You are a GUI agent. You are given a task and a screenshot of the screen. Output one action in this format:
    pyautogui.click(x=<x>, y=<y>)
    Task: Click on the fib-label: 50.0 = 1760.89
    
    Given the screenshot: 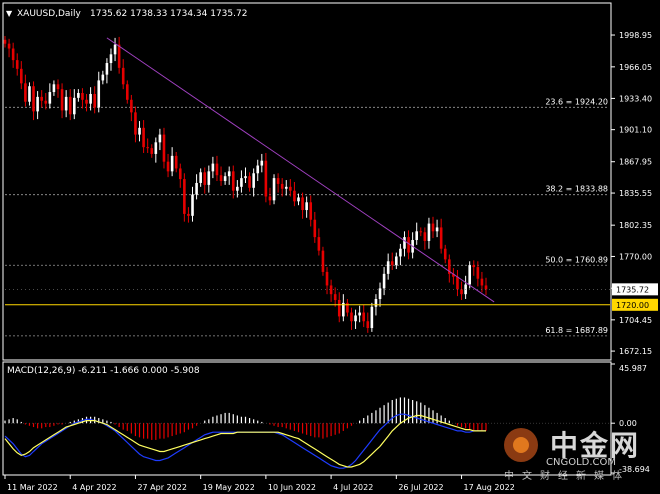 What is the action you would take?
    pyautogui.click(x=576, y=259)
    